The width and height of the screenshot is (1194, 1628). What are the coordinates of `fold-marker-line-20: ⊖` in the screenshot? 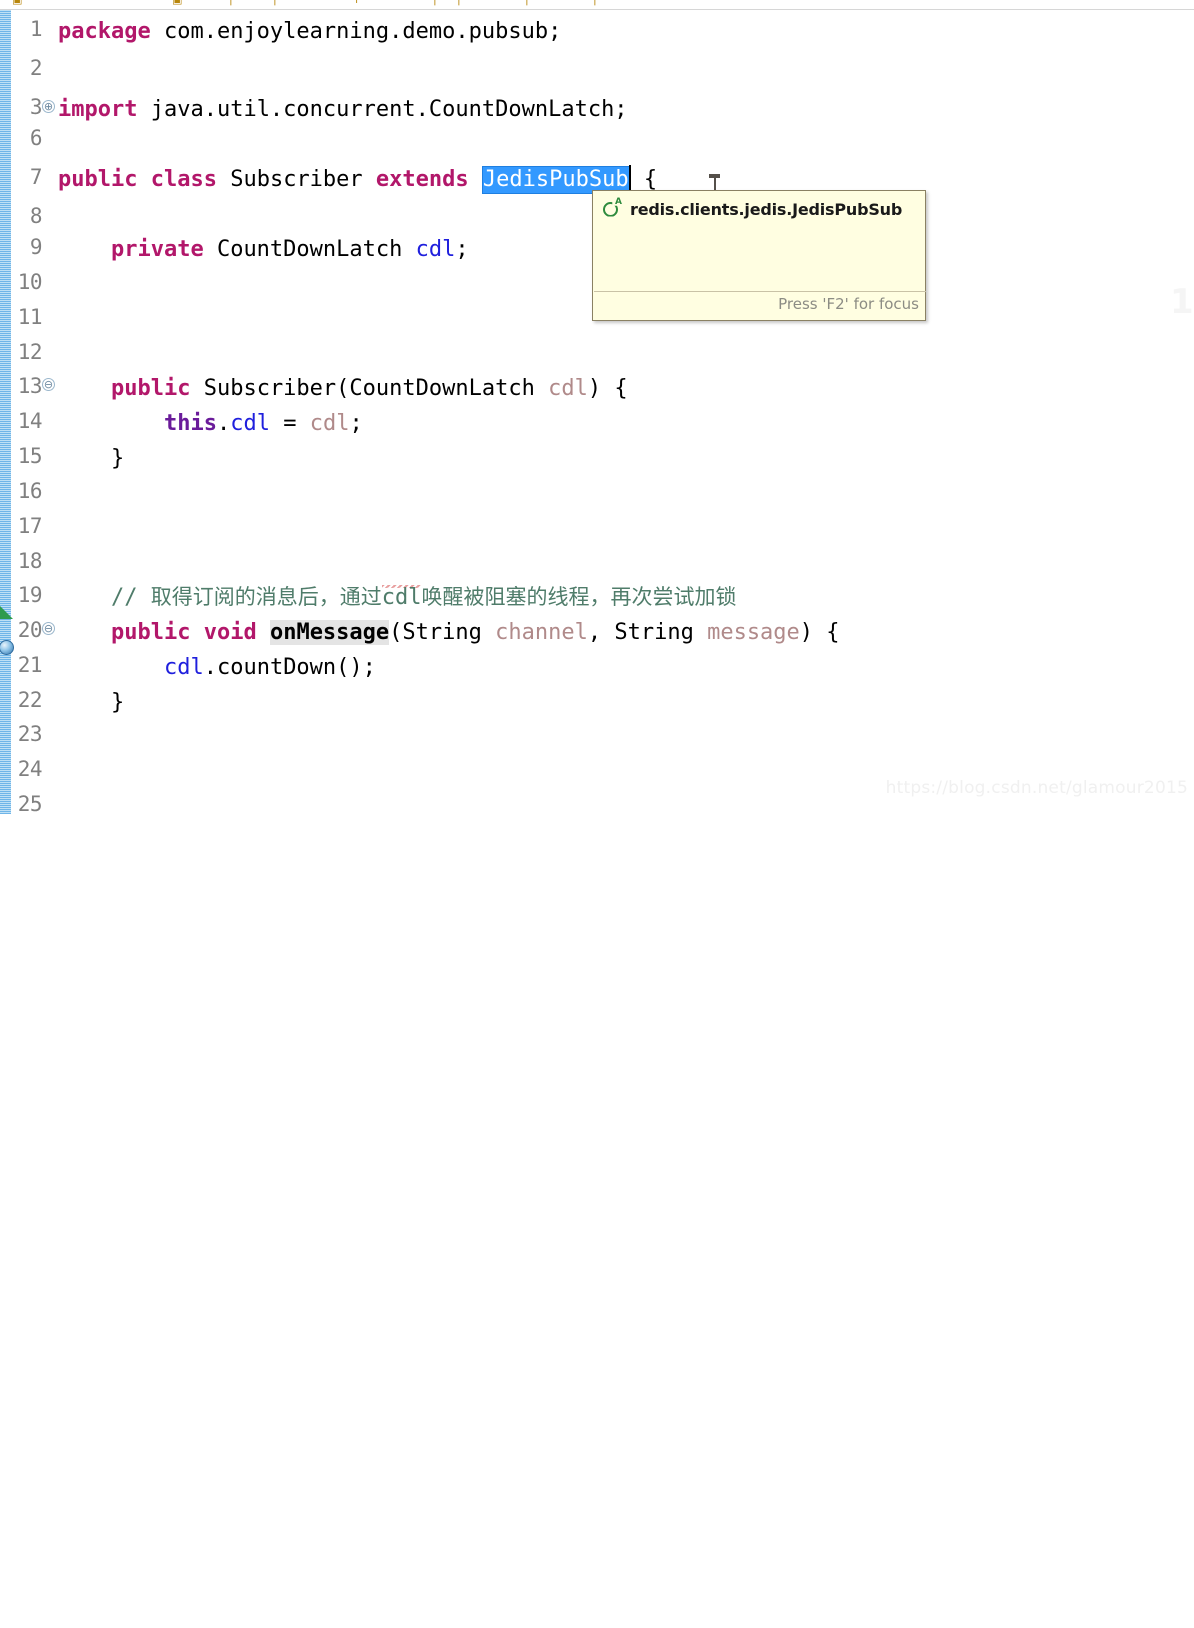 It's located at (48, 628).